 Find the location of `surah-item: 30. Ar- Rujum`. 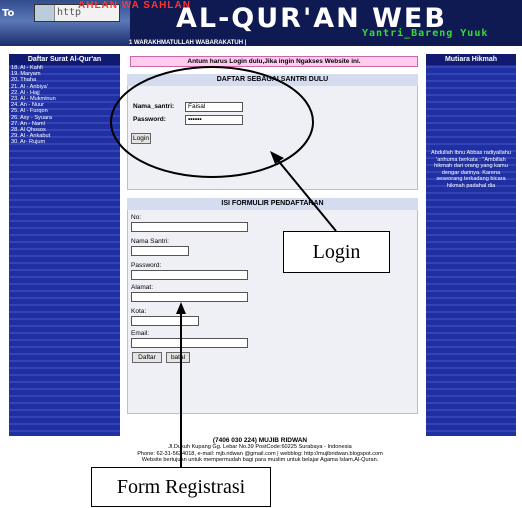

surah-item: 30. Ar- Rujum is located at coordinates (65, 142).